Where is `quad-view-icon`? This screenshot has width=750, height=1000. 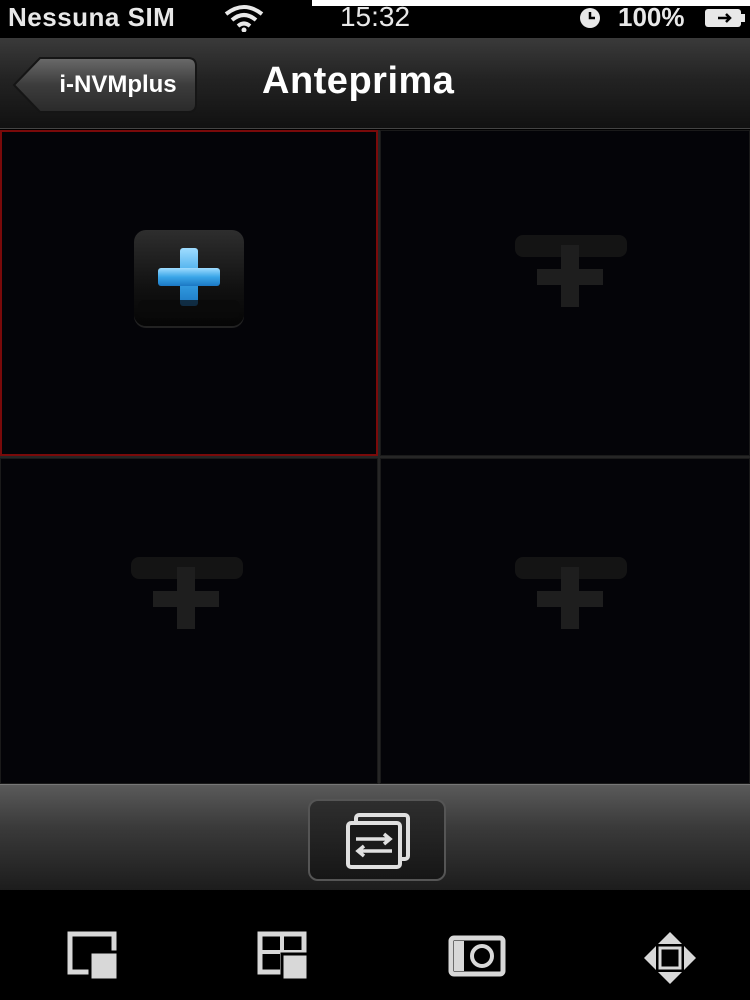
quad-view-icon is located at coordinates (284, 958).